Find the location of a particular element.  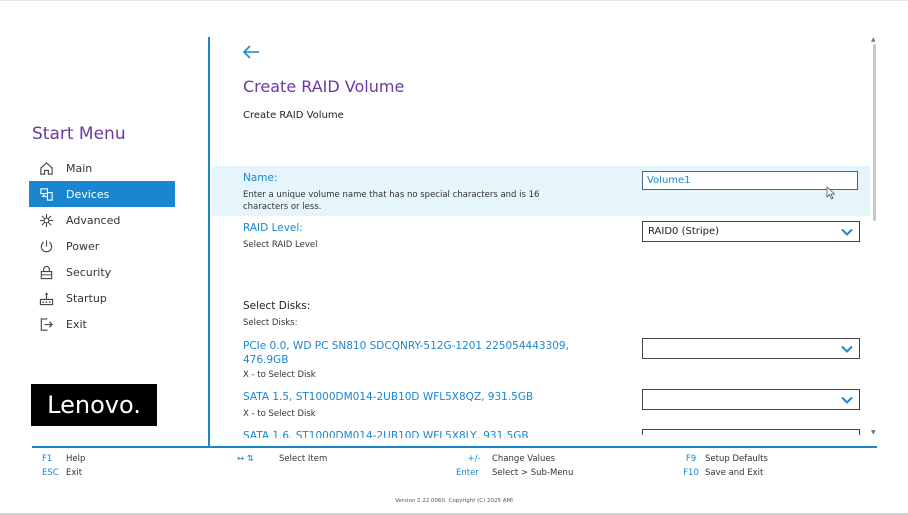

devices-icon is located at coordinates (46, 194).